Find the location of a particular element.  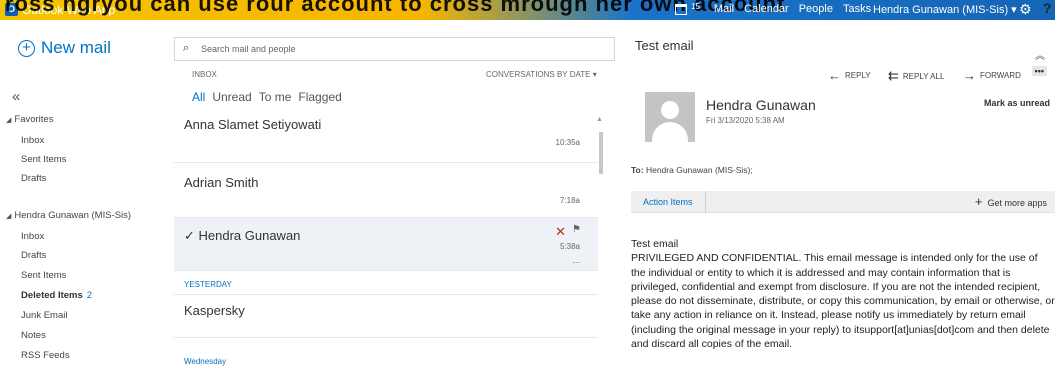

favorite-inbox: Inbox is located at coordinates (32, 140).